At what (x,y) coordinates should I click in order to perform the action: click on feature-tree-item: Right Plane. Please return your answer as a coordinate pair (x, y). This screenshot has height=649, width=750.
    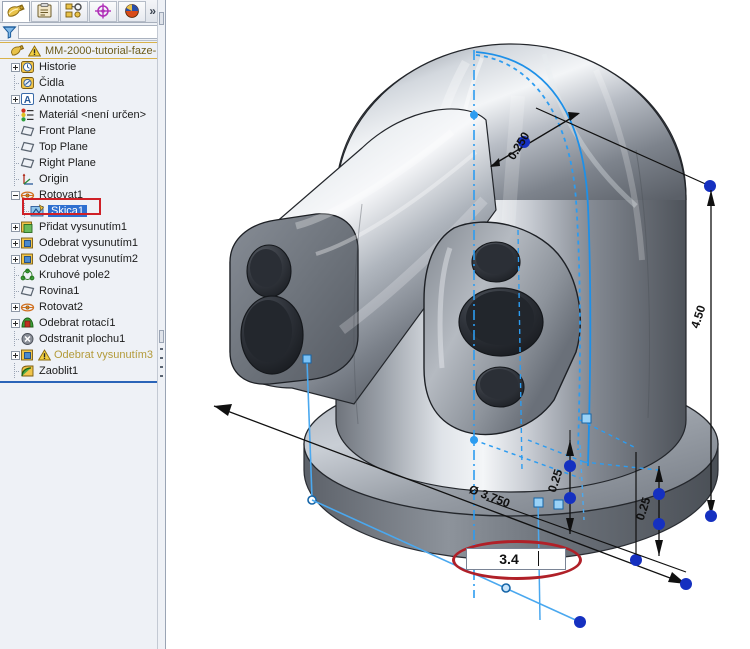
    Looking at the image, I should click on (82, 163).